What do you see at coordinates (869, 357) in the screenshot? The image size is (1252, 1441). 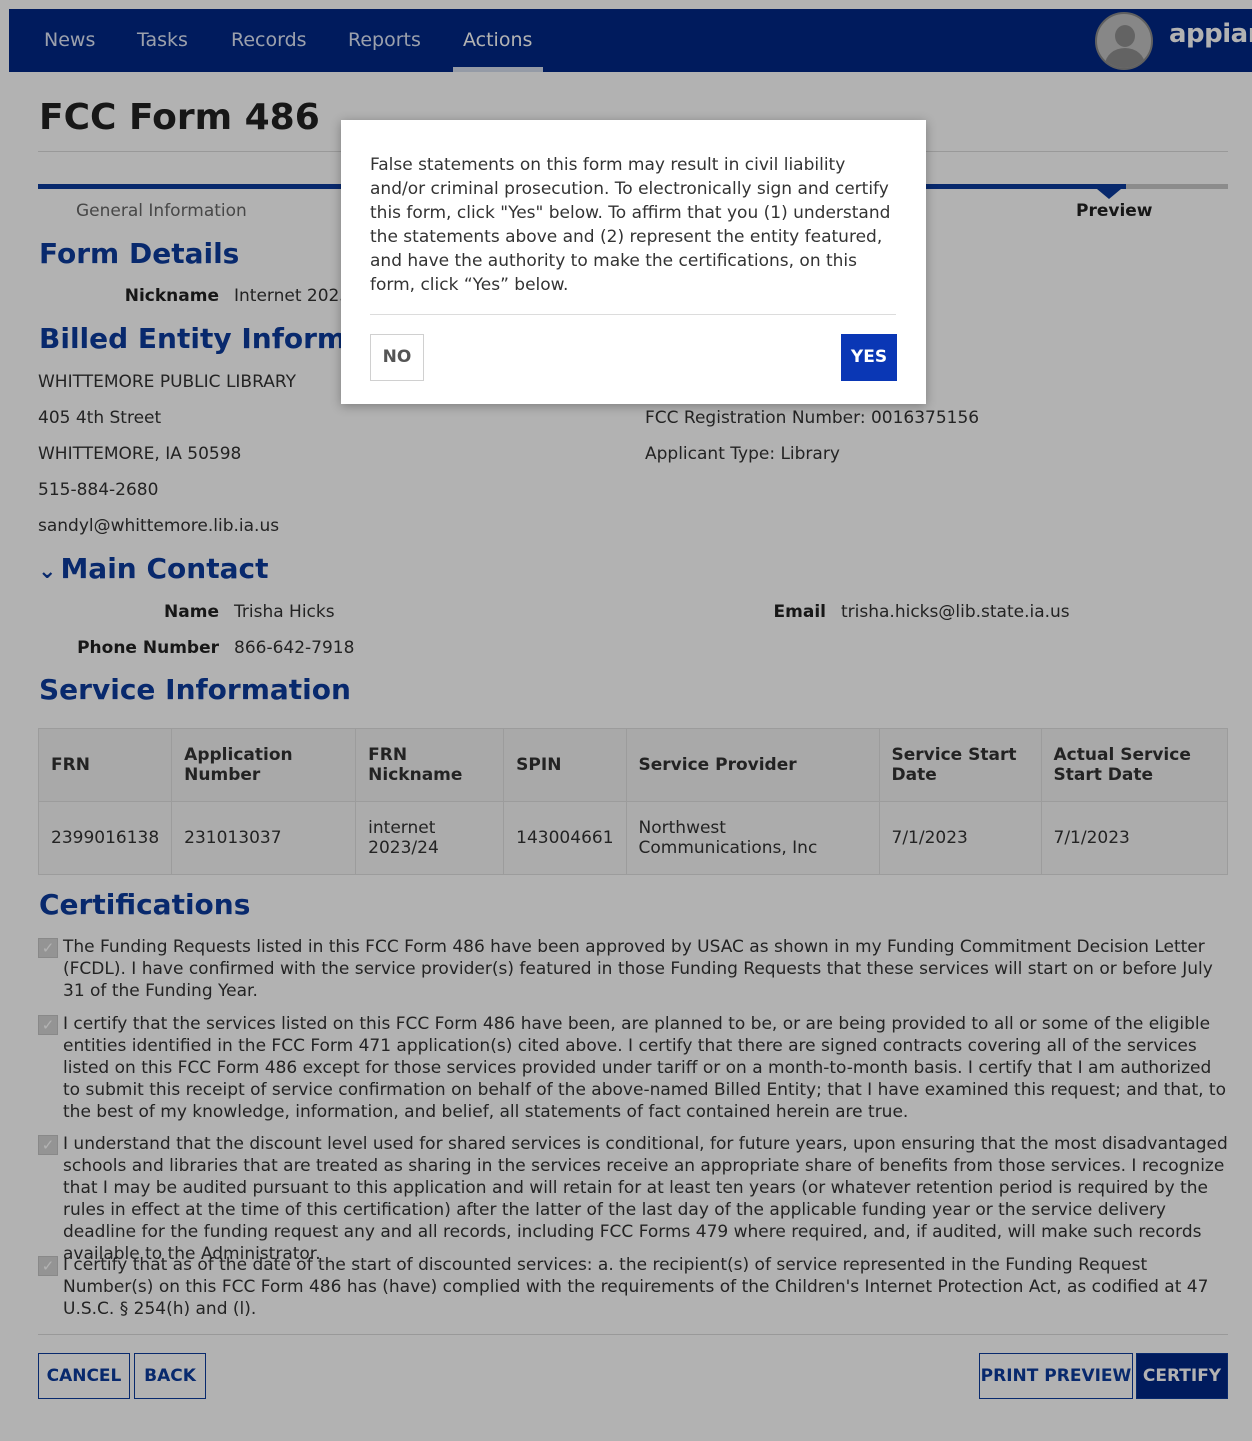 I see `yes-button: YES` at bounding box center [869, 357].